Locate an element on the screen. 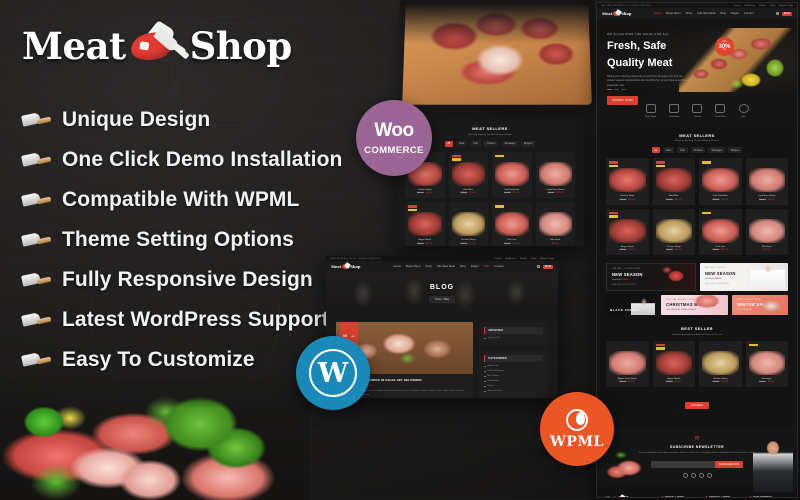 The image size is (800, 500). category-fish: Fish is located at coordinates (743, 111).